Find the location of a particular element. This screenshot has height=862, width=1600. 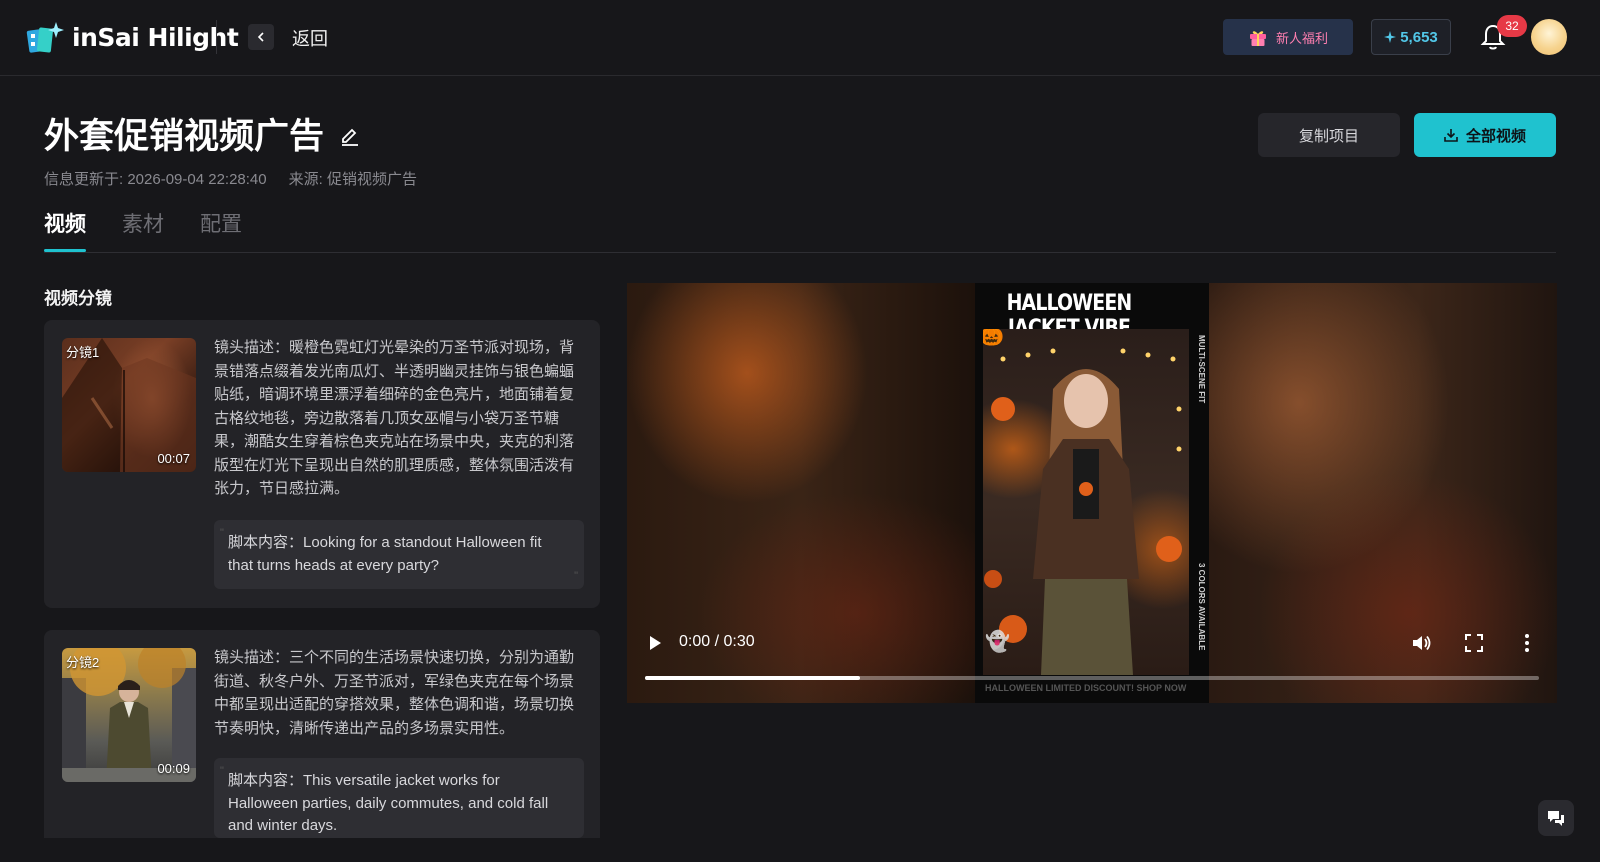

sparkle-icon is located at coordinates (1390, 37).